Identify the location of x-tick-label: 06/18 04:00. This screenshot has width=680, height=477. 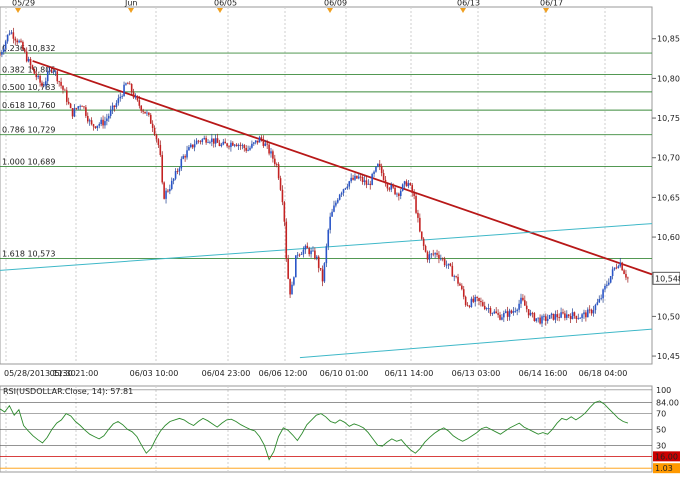
(603, 373).